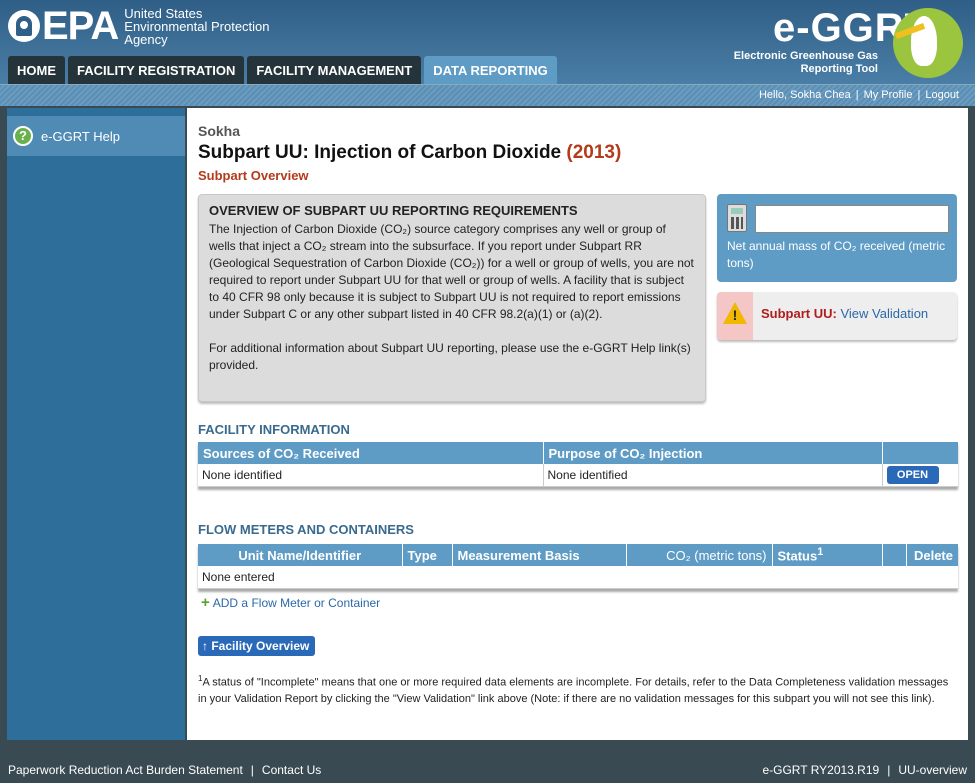 The width and height of the screenshot is (975, 783). Describe the element at coordinates (942, 95) in the screenshot. I see `logout-link: Logout` at that location.